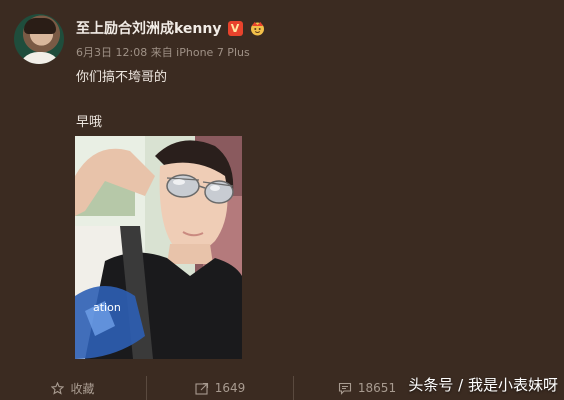  What do you see at coordinates (122, 77) in the screenshot?
I see `post-text-line1: 你们搞不垮哥的` at bounding box center [122, 77].